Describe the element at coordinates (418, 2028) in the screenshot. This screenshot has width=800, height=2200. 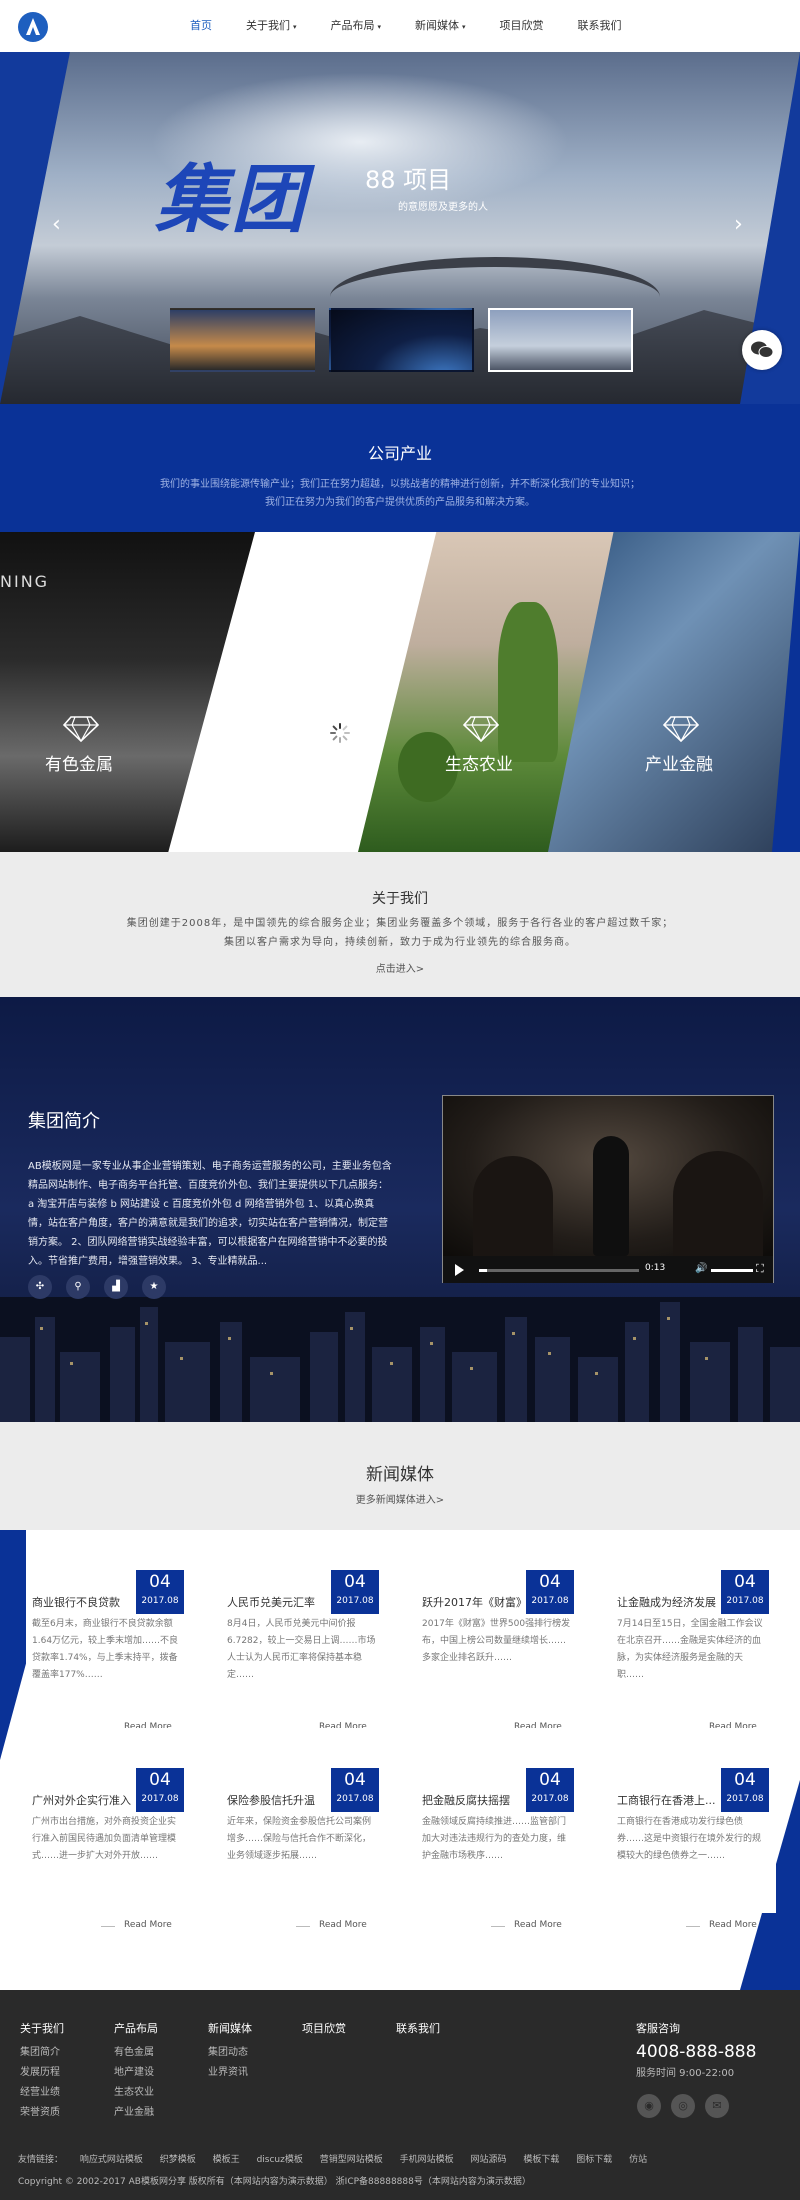
I see `footer-heading: 联系我们` at that location.